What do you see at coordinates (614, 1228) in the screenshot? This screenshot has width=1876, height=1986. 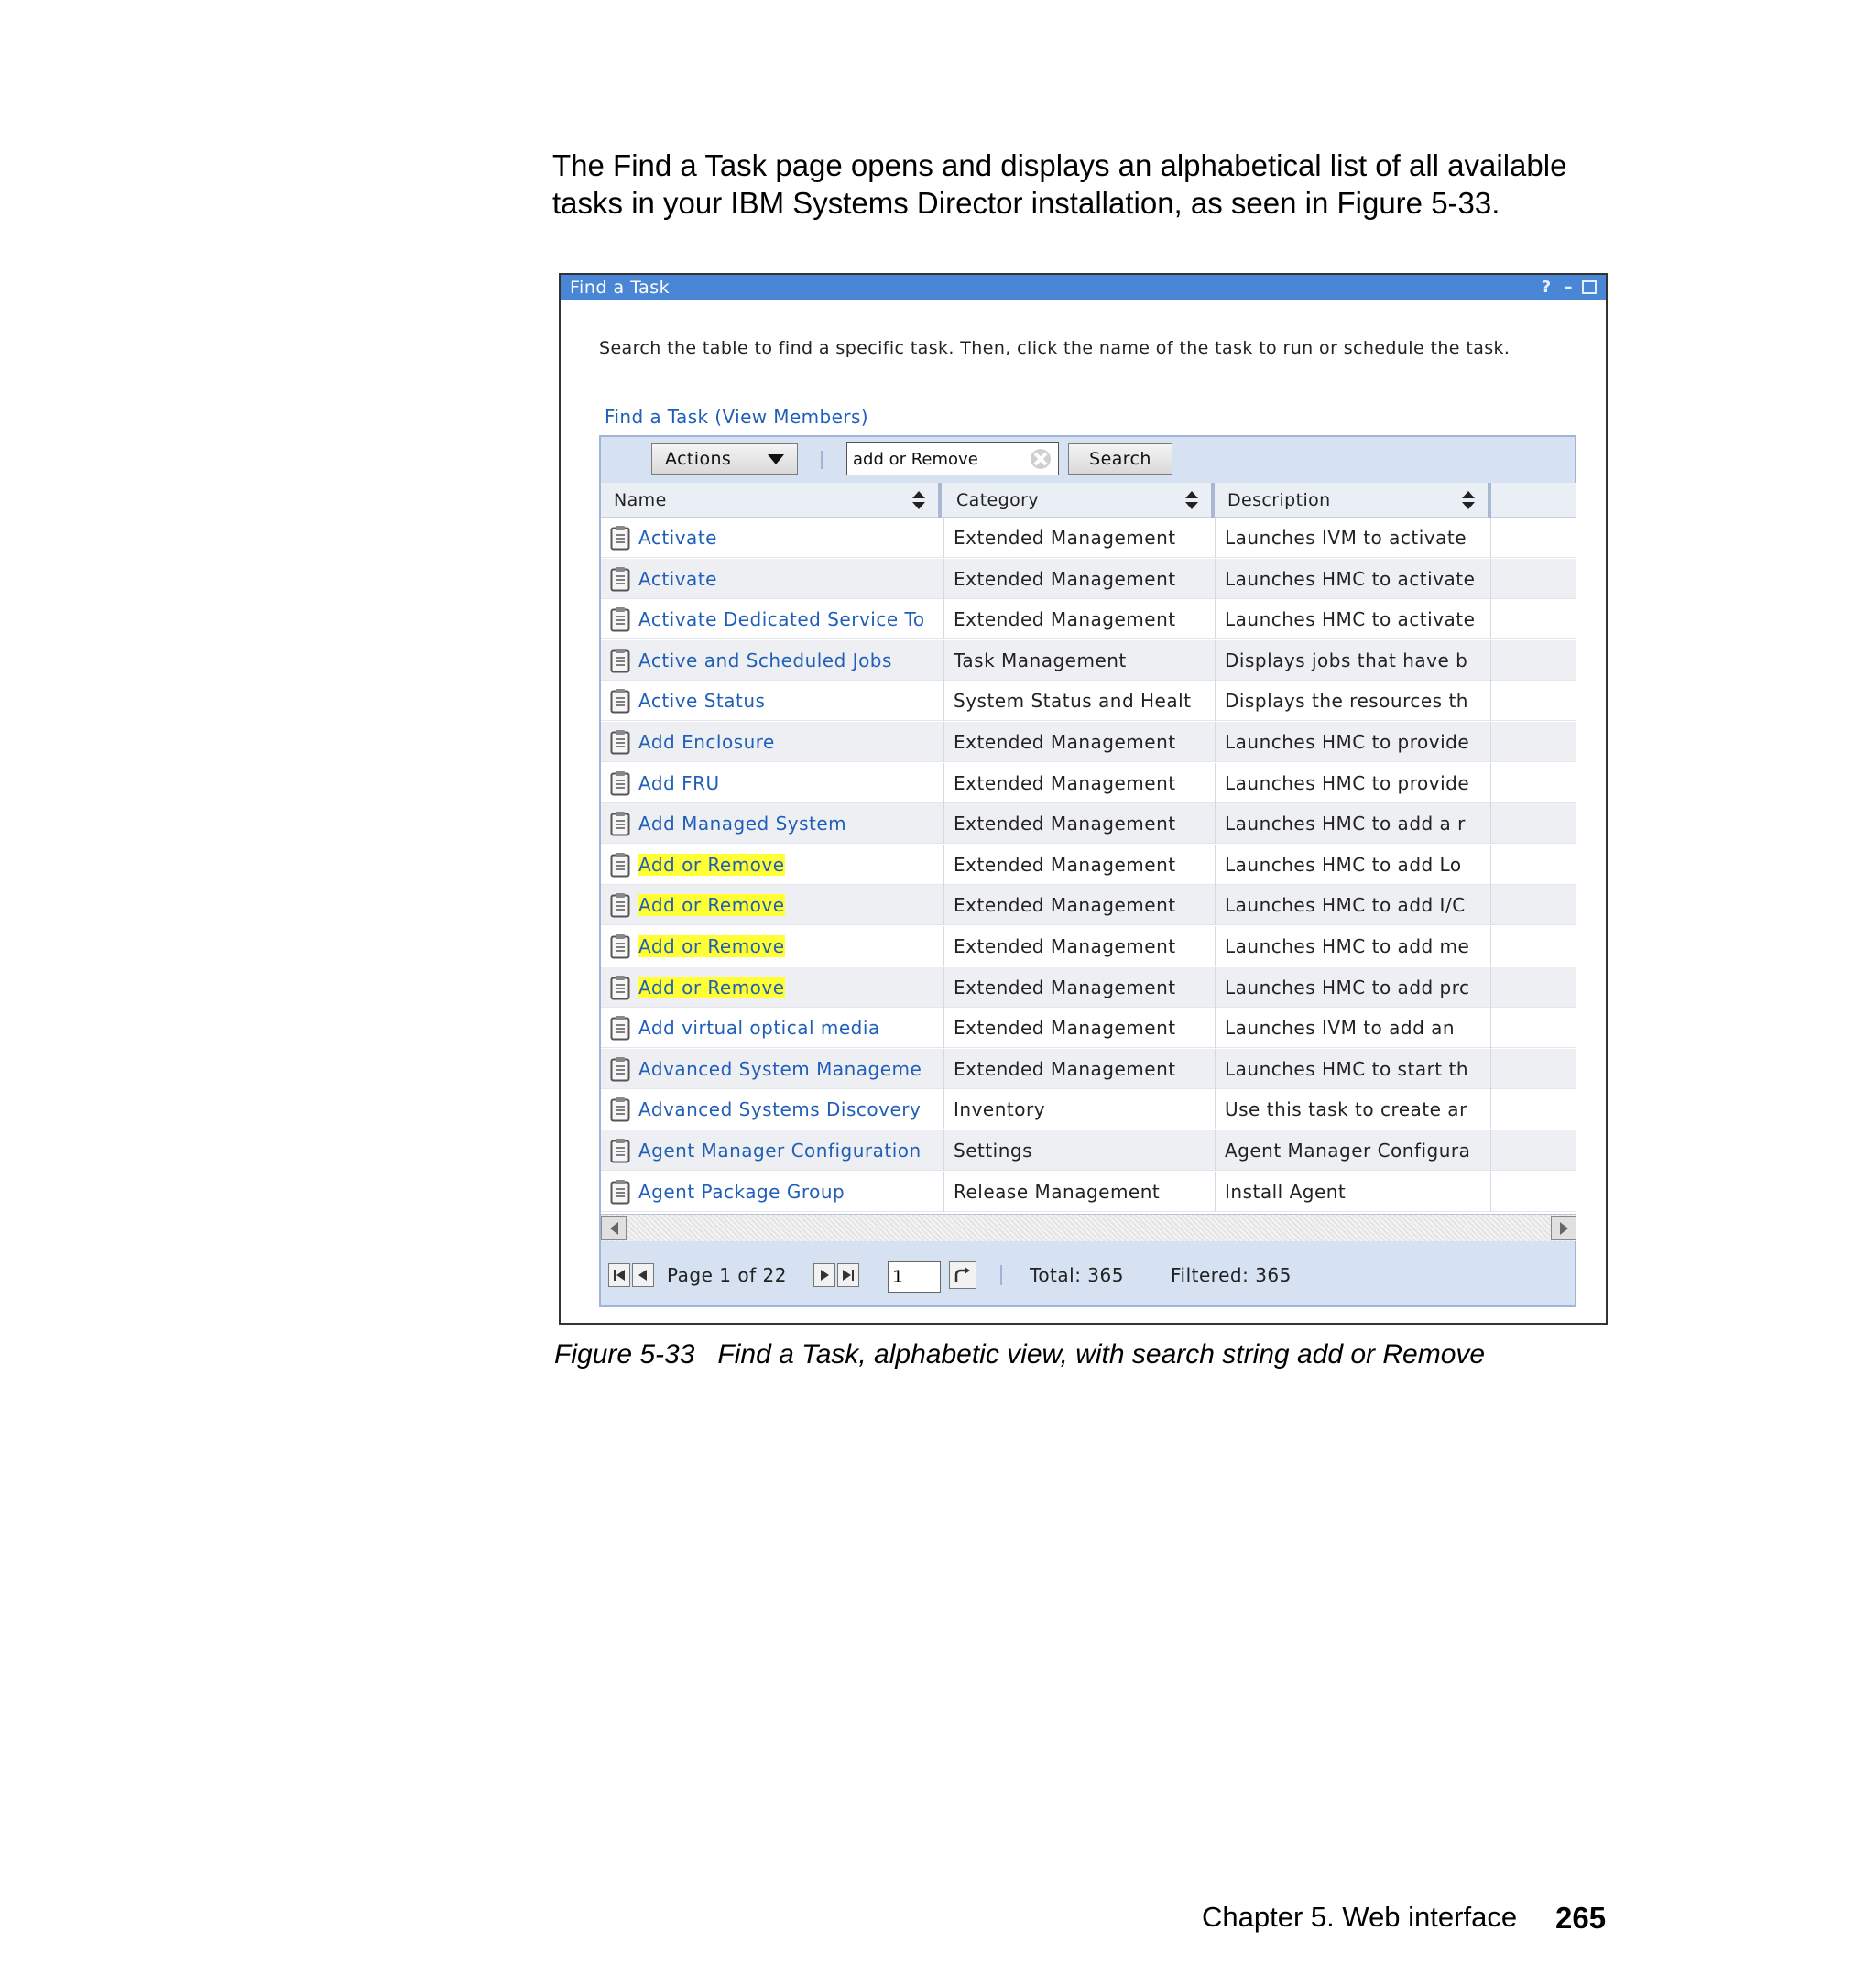 I see `scroll-left-icon` at bounding box center [614, 1228].